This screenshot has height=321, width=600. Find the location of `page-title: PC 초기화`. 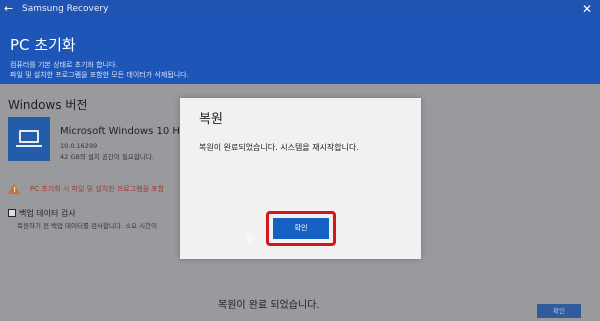

page-title: PC 초기화 is located at coordinates (43, 45).